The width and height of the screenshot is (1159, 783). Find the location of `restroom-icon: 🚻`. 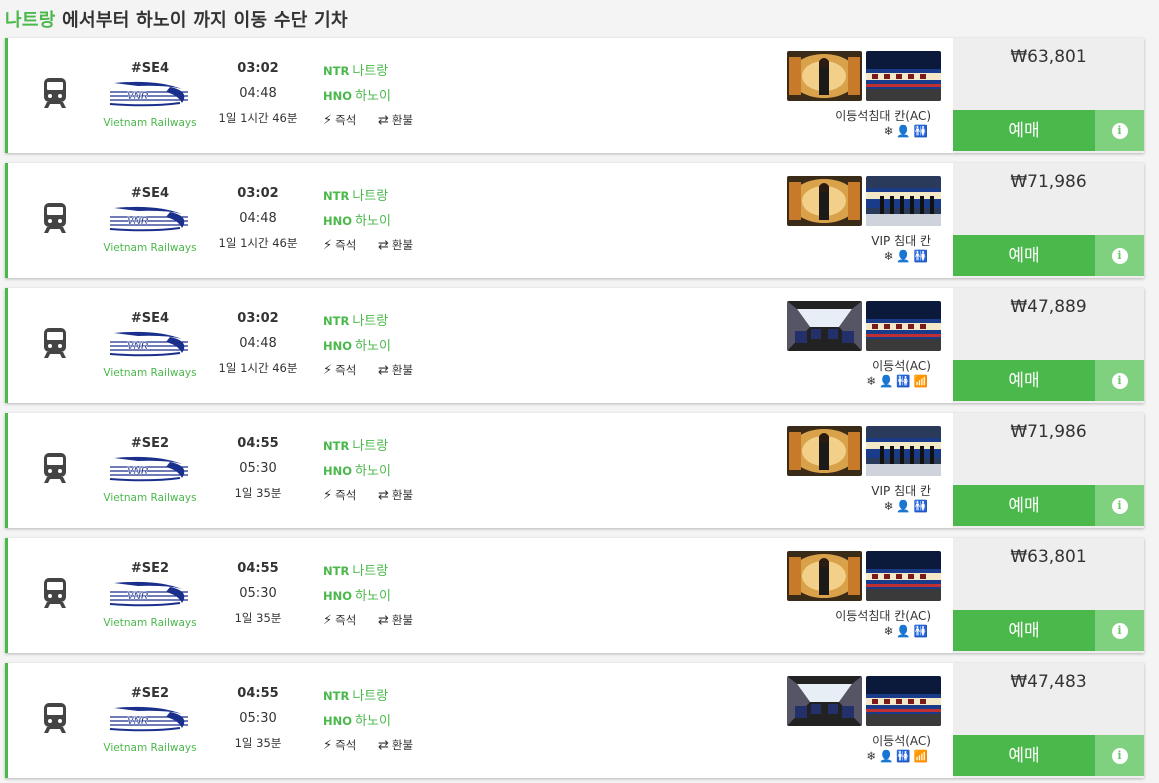

restroom-icon: 🚻 is located at coordinates (922, 631).